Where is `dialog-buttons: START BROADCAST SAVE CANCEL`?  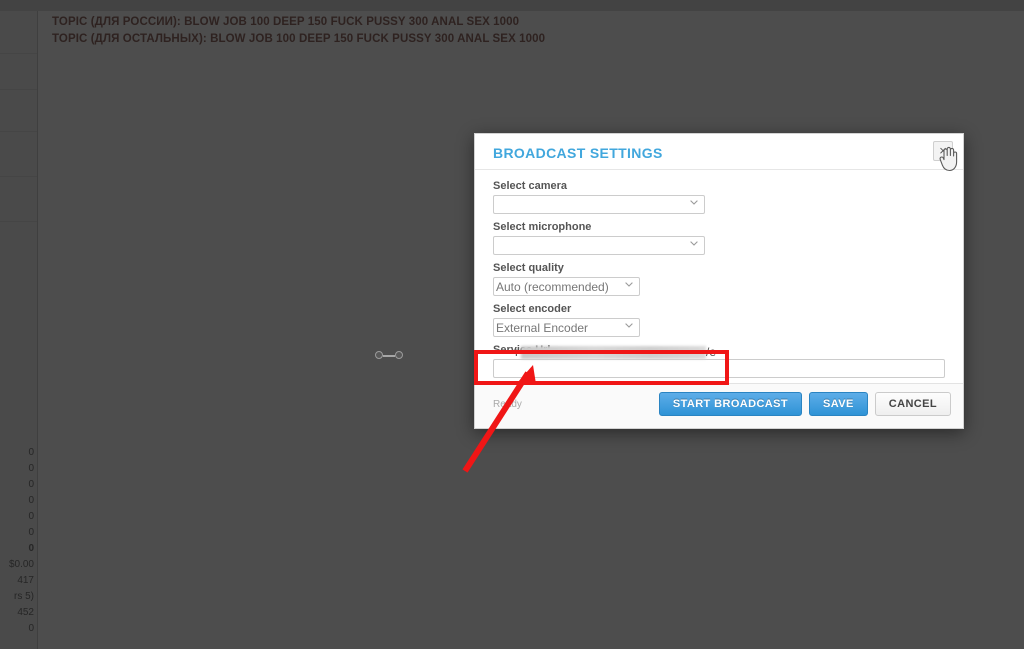
dialog-buttons: START BROADCAST SAVE CANCEL is located at coordinates (804, 404).